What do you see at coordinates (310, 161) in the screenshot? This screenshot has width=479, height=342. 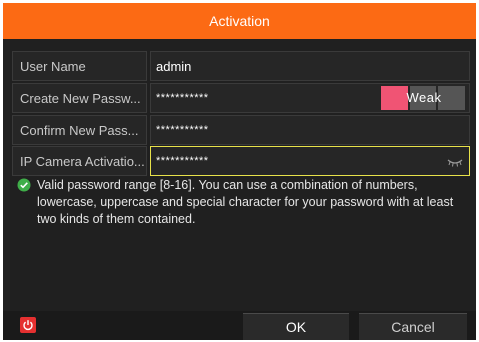 I see `ip-camera-password-field: ***********` at bounding box center [310, 161].